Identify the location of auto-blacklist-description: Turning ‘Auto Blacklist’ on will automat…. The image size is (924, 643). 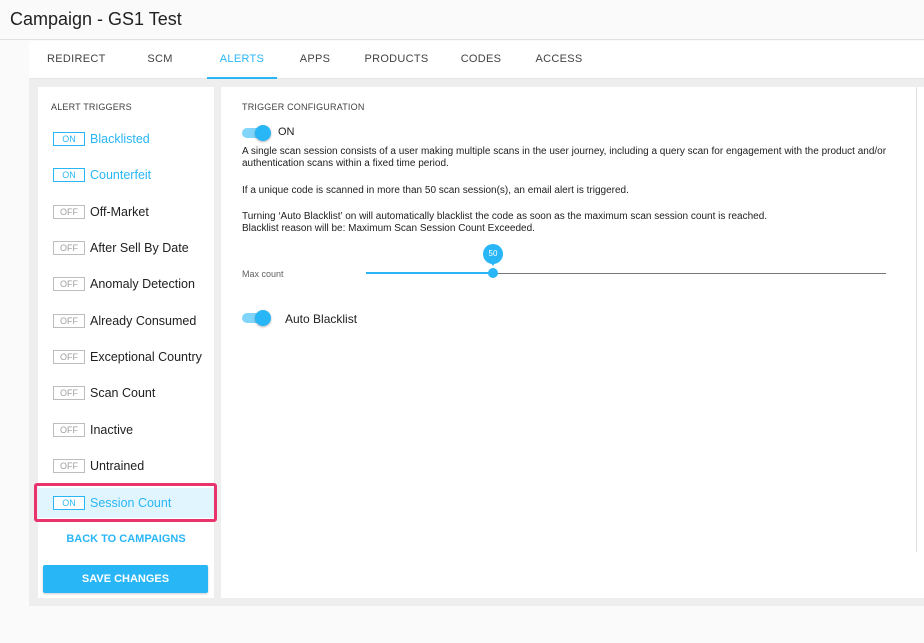
(505, 216).